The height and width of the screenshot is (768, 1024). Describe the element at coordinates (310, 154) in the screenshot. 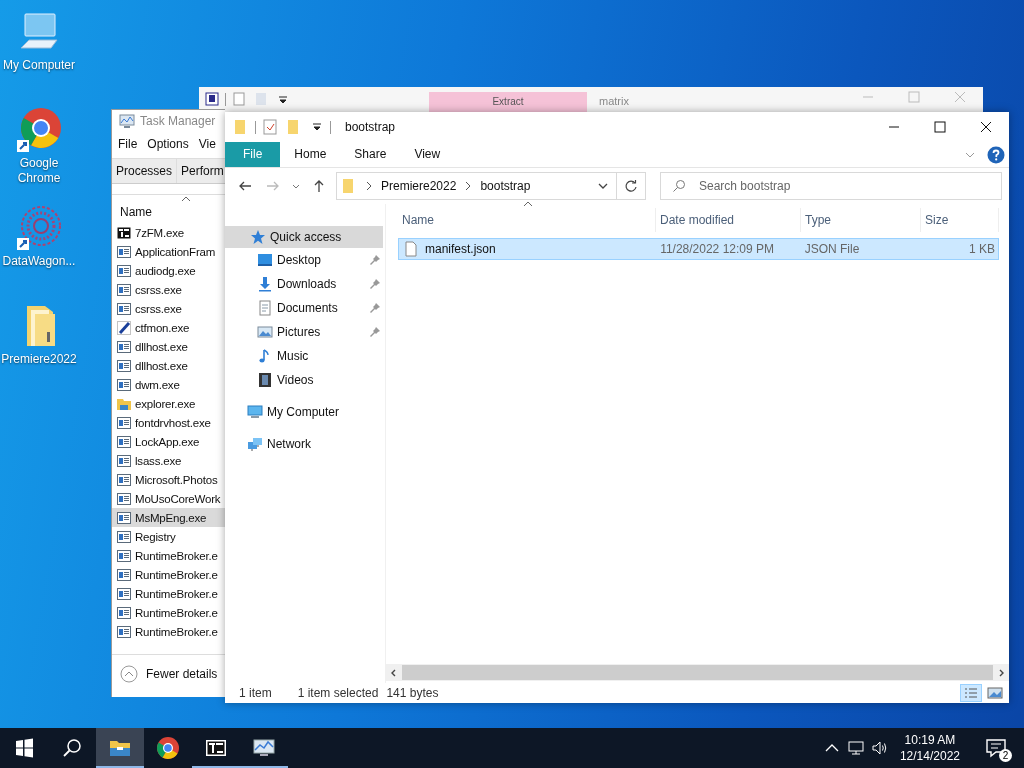

I see `ribbon-tab: Home` at that location.